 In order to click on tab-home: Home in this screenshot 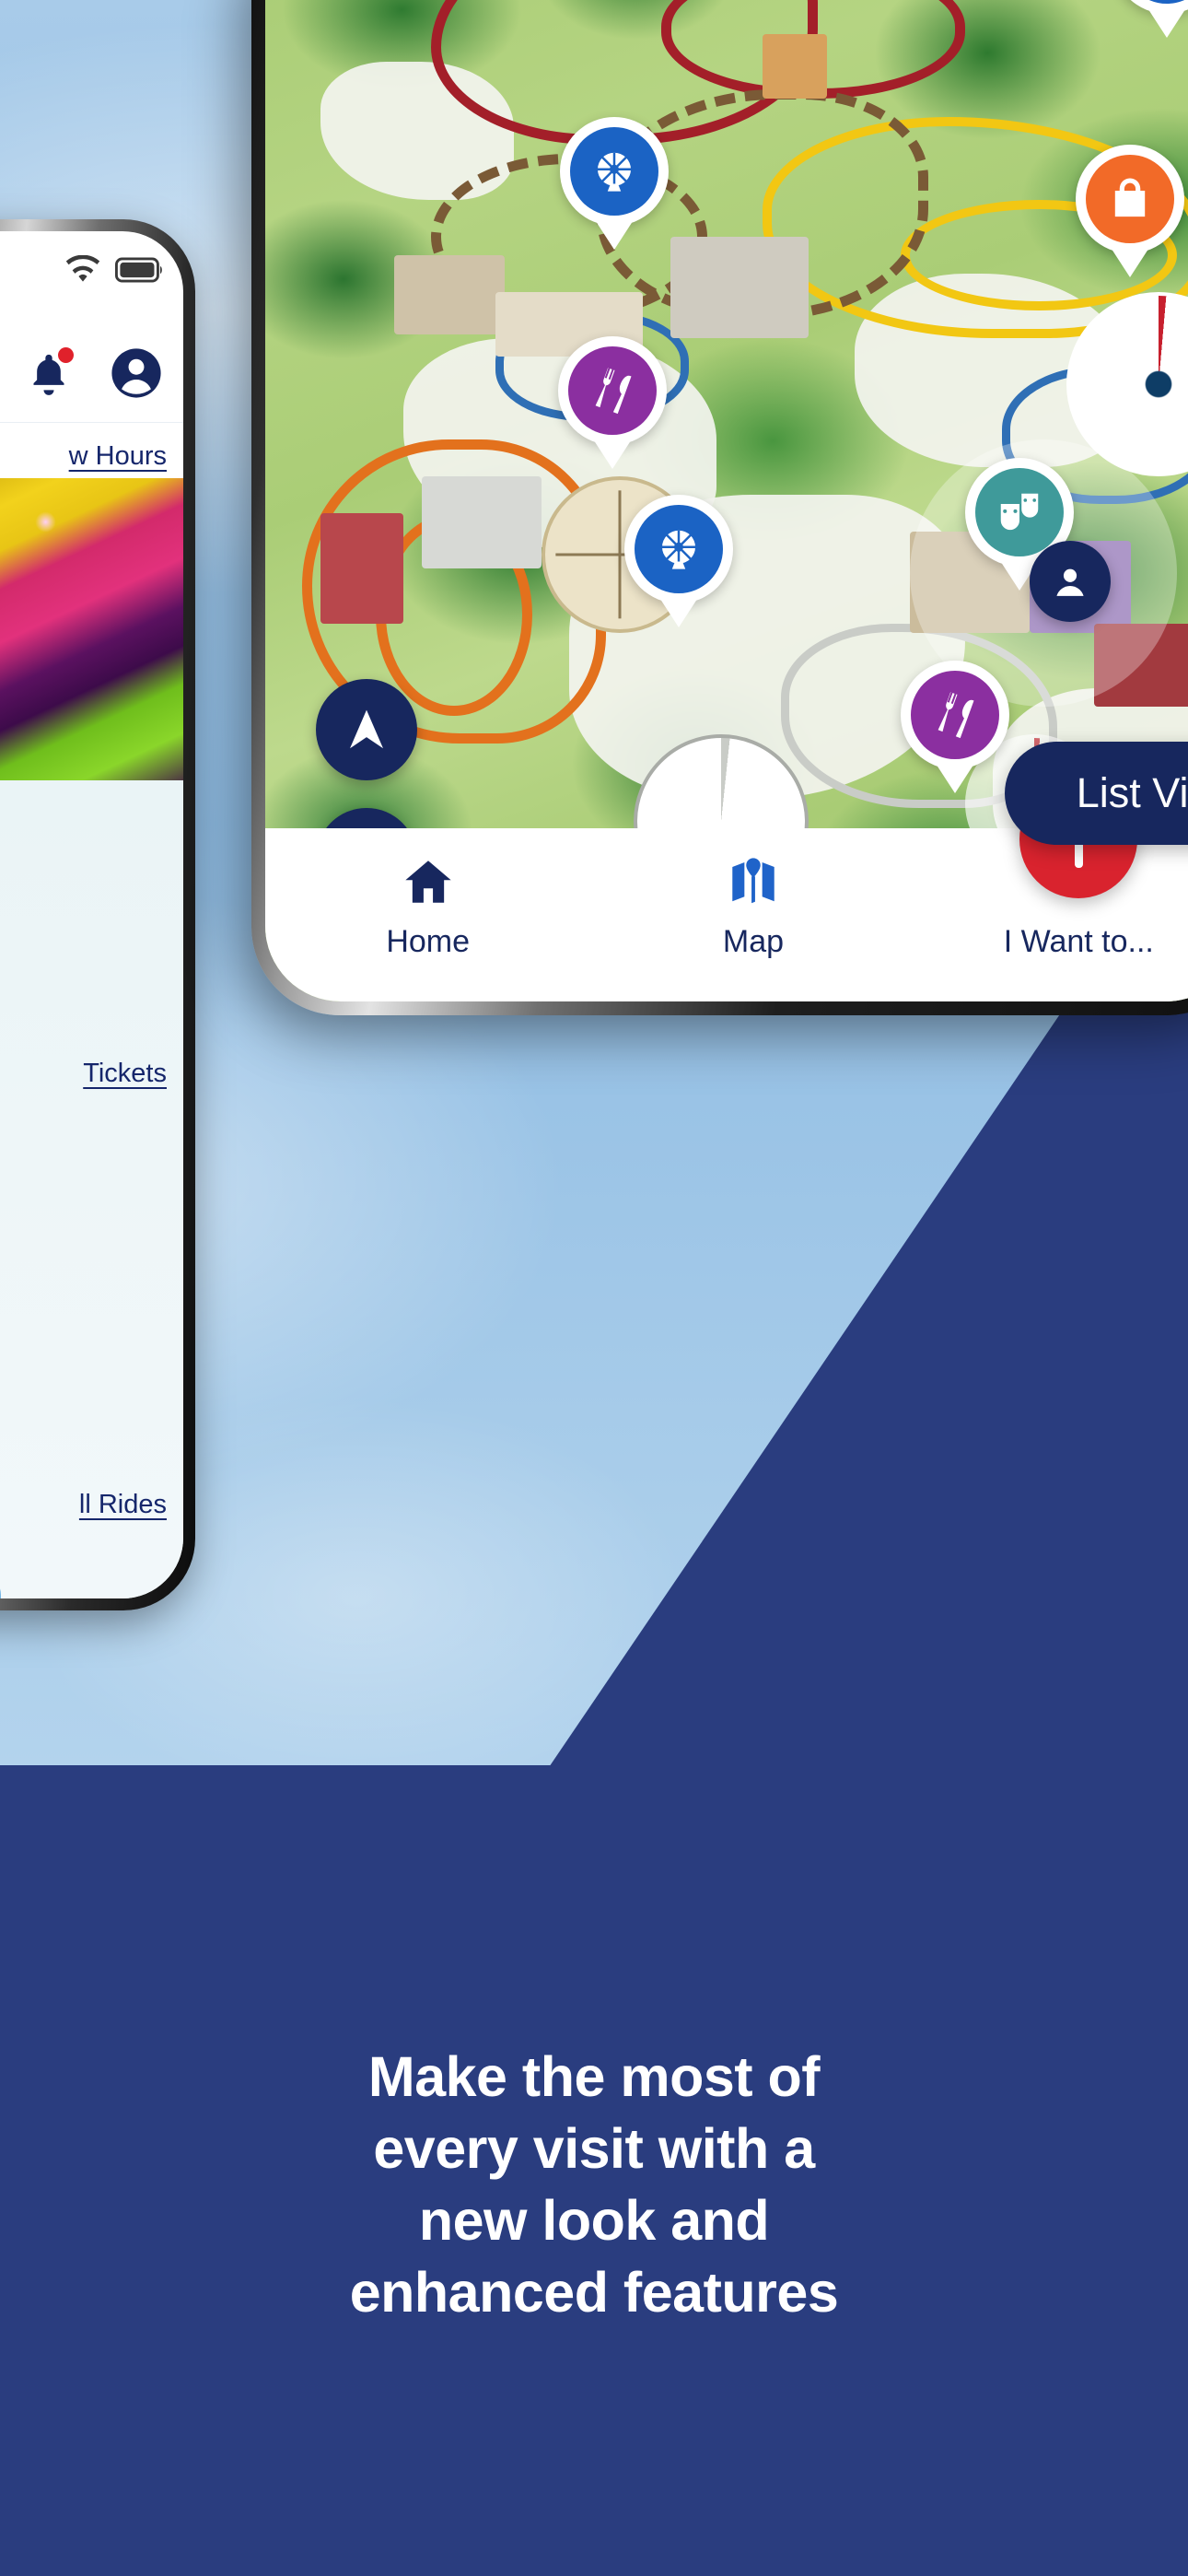, I will do `click(427, 906)`.